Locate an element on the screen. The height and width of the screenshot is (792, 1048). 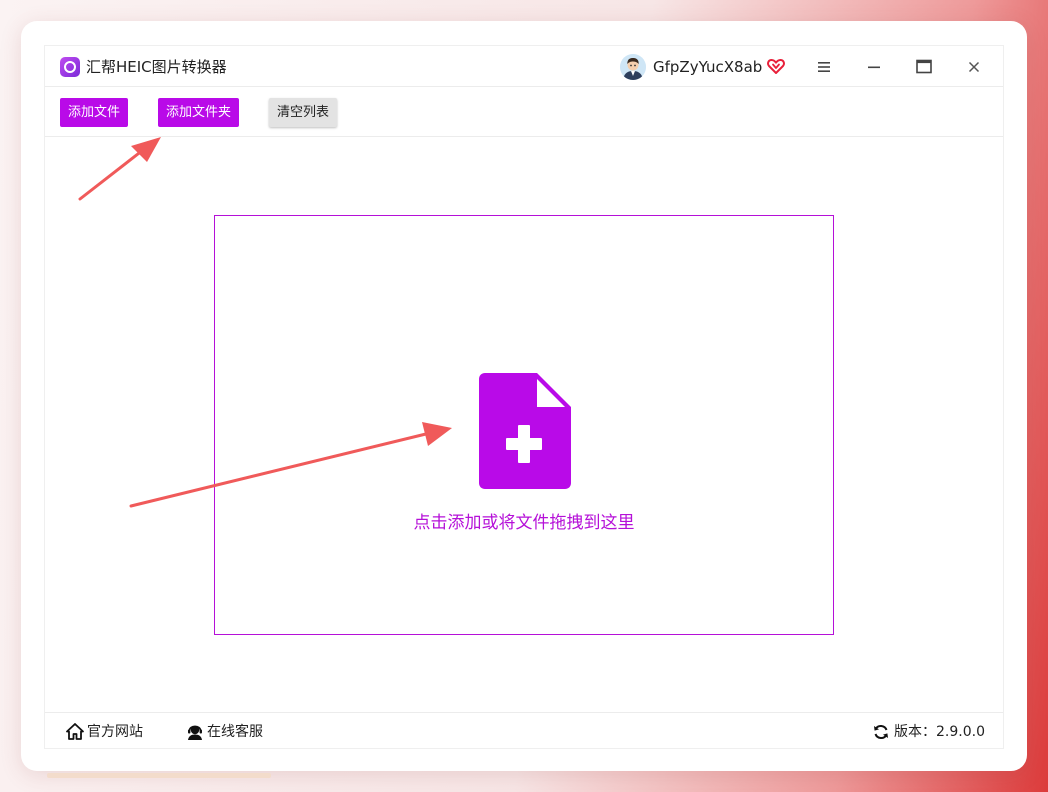
add-folder-button: 添加文件夹 is located at coordinates (199, 112).